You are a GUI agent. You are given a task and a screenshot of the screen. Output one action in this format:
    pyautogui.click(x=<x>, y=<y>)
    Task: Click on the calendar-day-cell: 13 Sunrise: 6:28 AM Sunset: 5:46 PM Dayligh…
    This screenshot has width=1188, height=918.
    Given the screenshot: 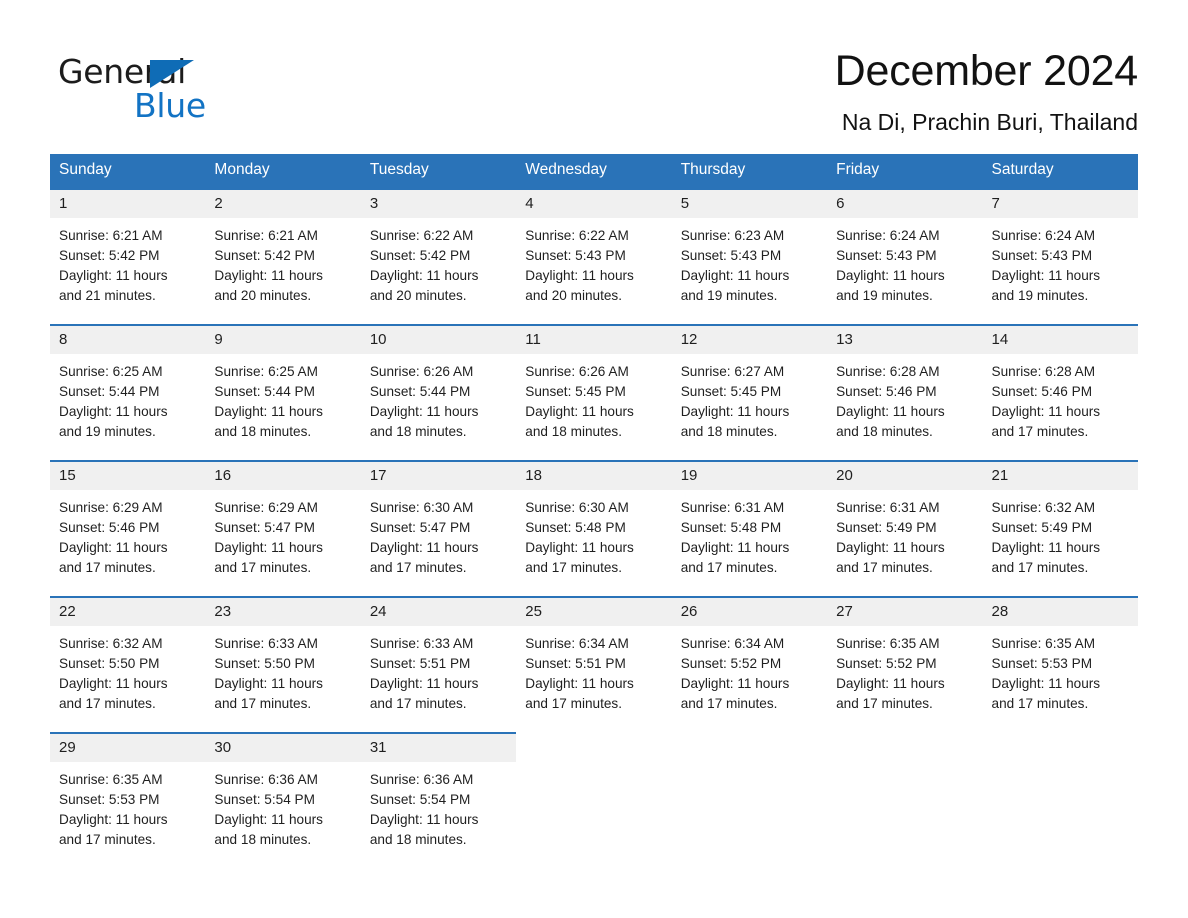 What is the action you would take?
    pyautogui.click(x=905, y=393)
    